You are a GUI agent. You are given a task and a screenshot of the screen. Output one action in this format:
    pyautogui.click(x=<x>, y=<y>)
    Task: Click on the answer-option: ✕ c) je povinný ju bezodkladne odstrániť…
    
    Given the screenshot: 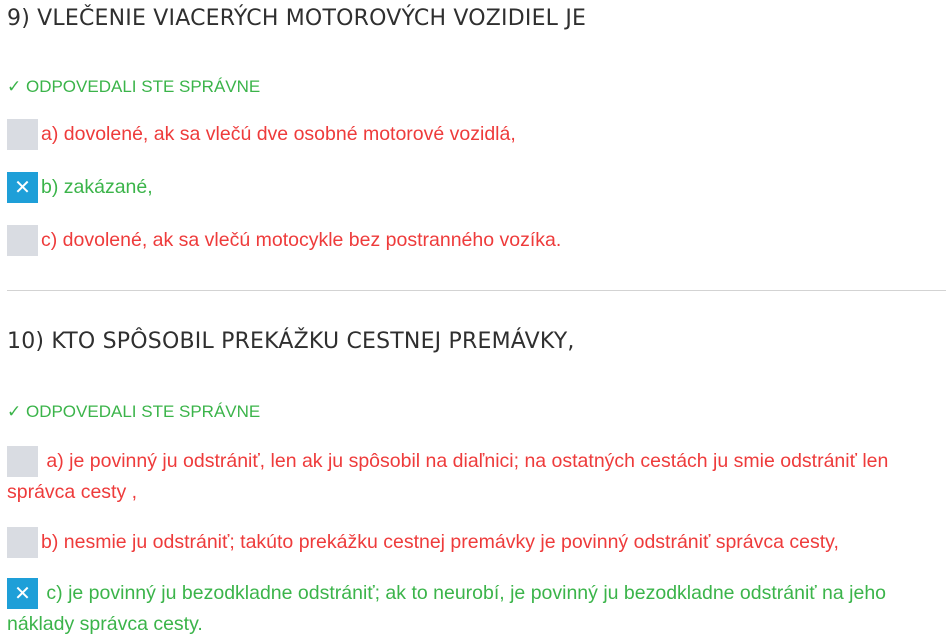 What is the action you would take?
    pyautogui.click(x=466, y=609)
    